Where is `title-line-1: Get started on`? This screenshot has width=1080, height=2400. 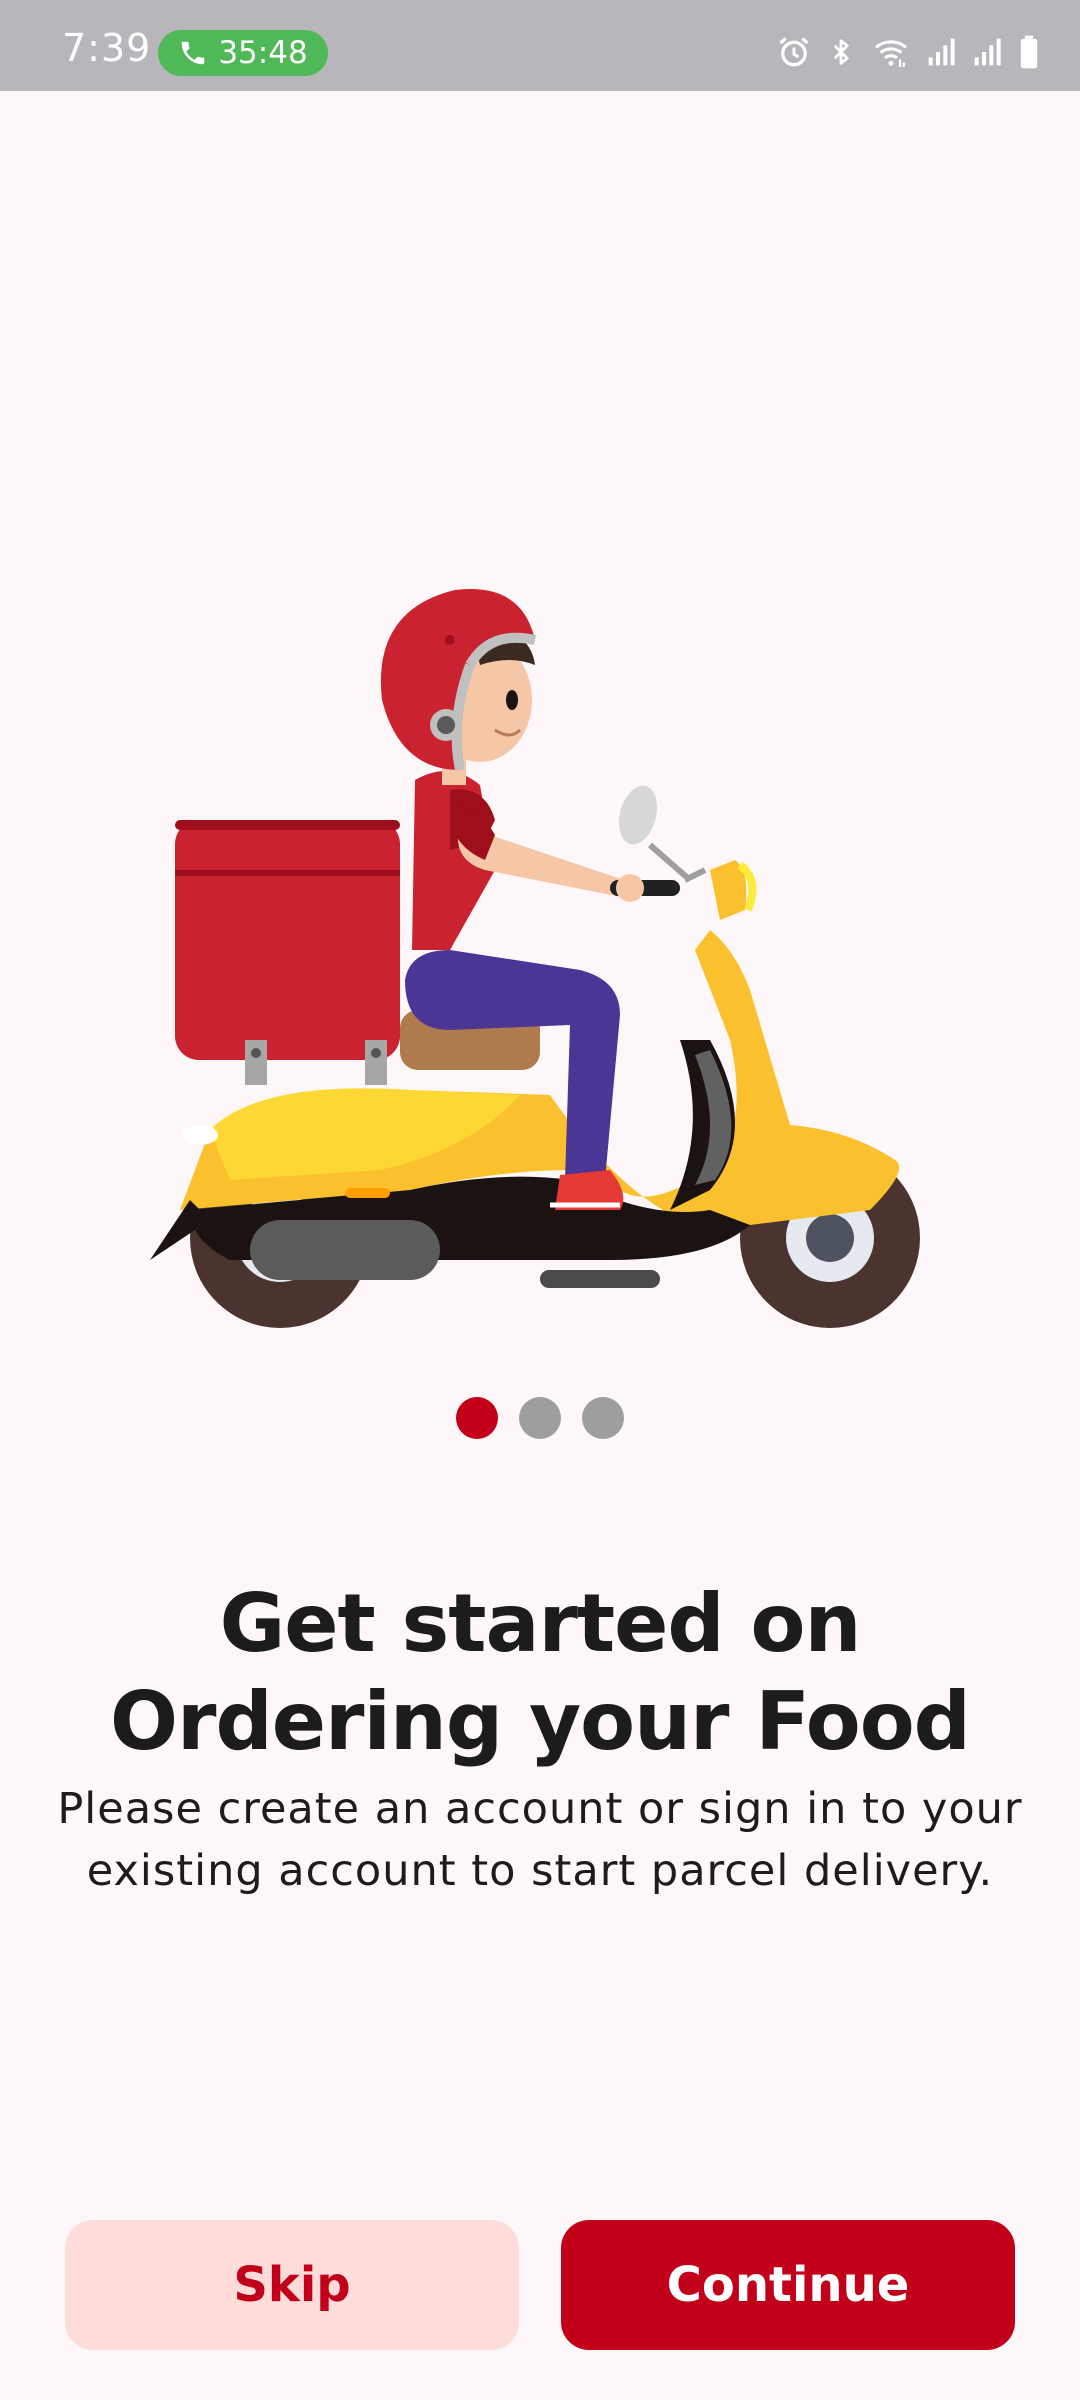 title-line-1: Get started on is located at coordinates (540, 1623).